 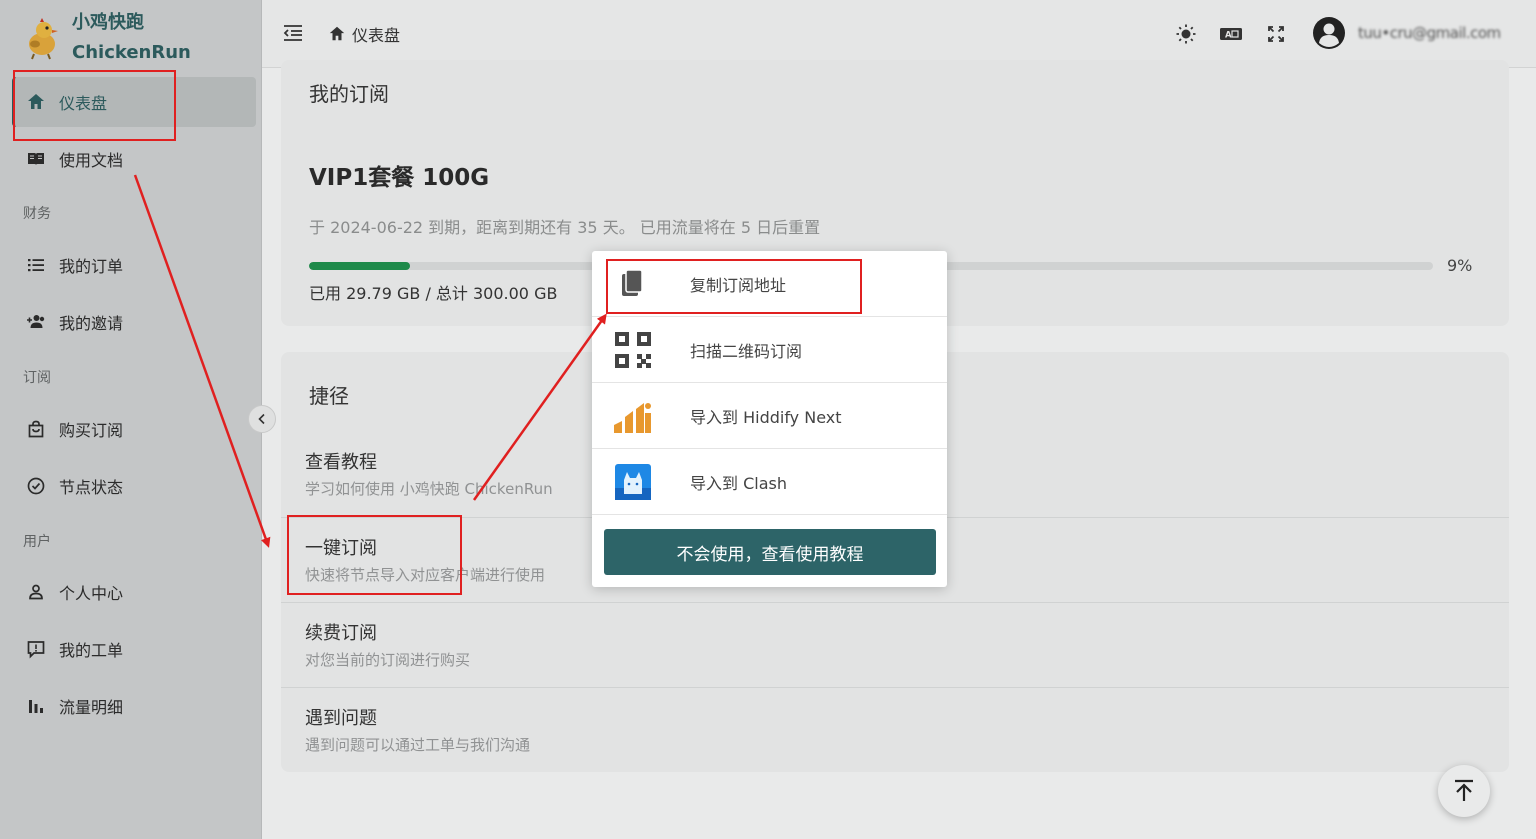 What do you see at coordinates (134, 592) in the screenshot?
I see `sidebar-item-profile: 个人中心` at bounding box center [134, 592].